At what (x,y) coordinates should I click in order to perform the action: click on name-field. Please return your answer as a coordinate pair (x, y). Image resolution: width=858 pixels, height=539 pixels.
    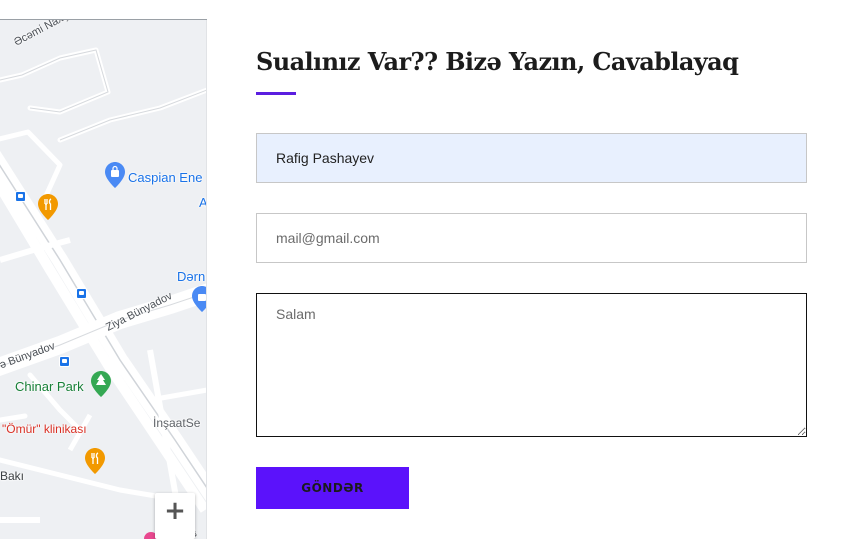
    Looking at the image, I should click on (531, 158).